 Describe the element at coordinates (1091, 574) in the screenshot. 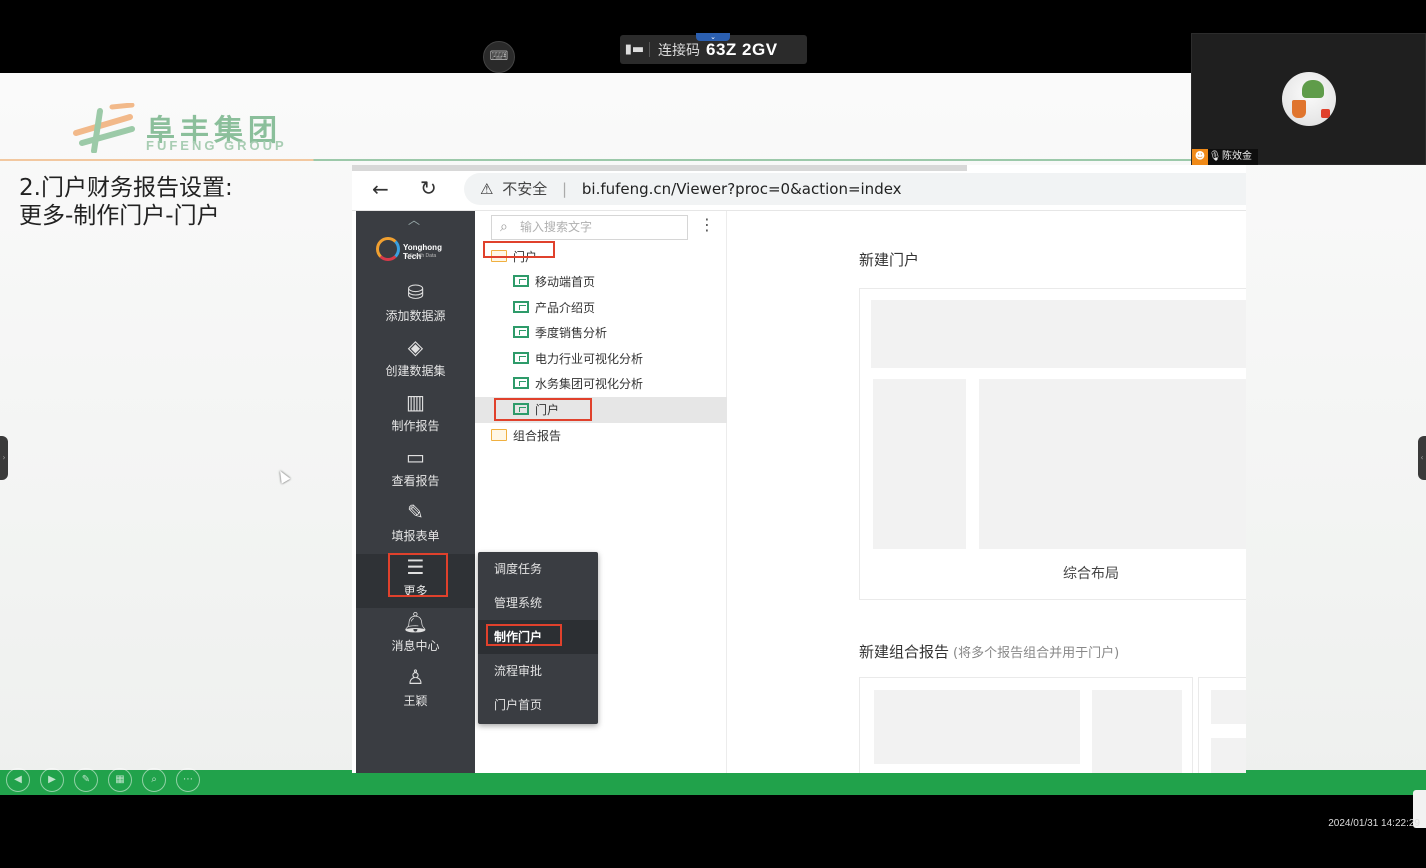

I see `layout-caption: 综合布局` at that location.